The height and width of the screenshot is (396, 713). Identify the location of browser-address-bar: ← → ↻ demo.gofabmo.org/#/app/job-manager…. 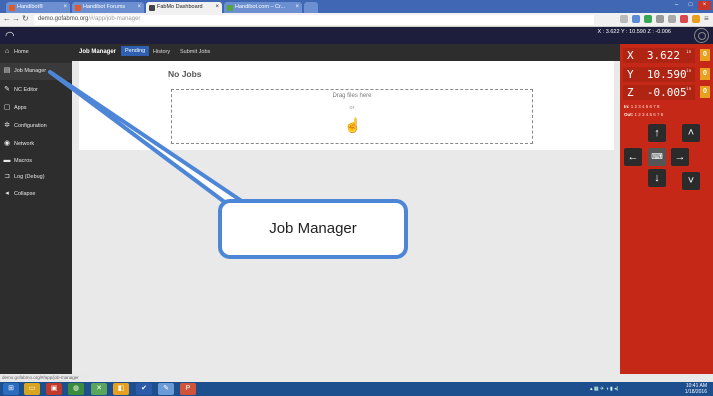
(356, 20).